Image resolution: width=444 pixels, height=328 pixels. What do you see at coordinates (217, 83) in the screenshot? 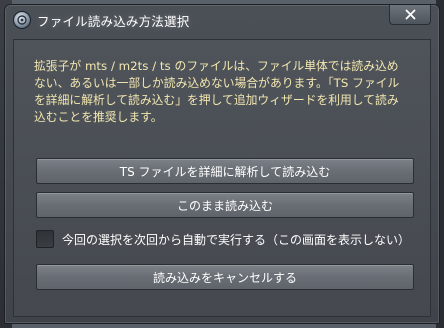
I see `message-line: ない、あるいは一部しか読み込めない場合があります。「TS ファイル` at bounding box center [217, 83].